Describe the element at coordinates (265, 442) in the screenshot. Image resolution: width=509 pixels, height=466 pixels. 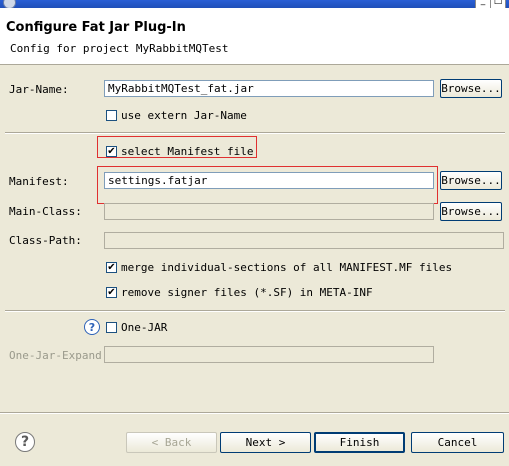
I see `next-button: Next >` at that location.